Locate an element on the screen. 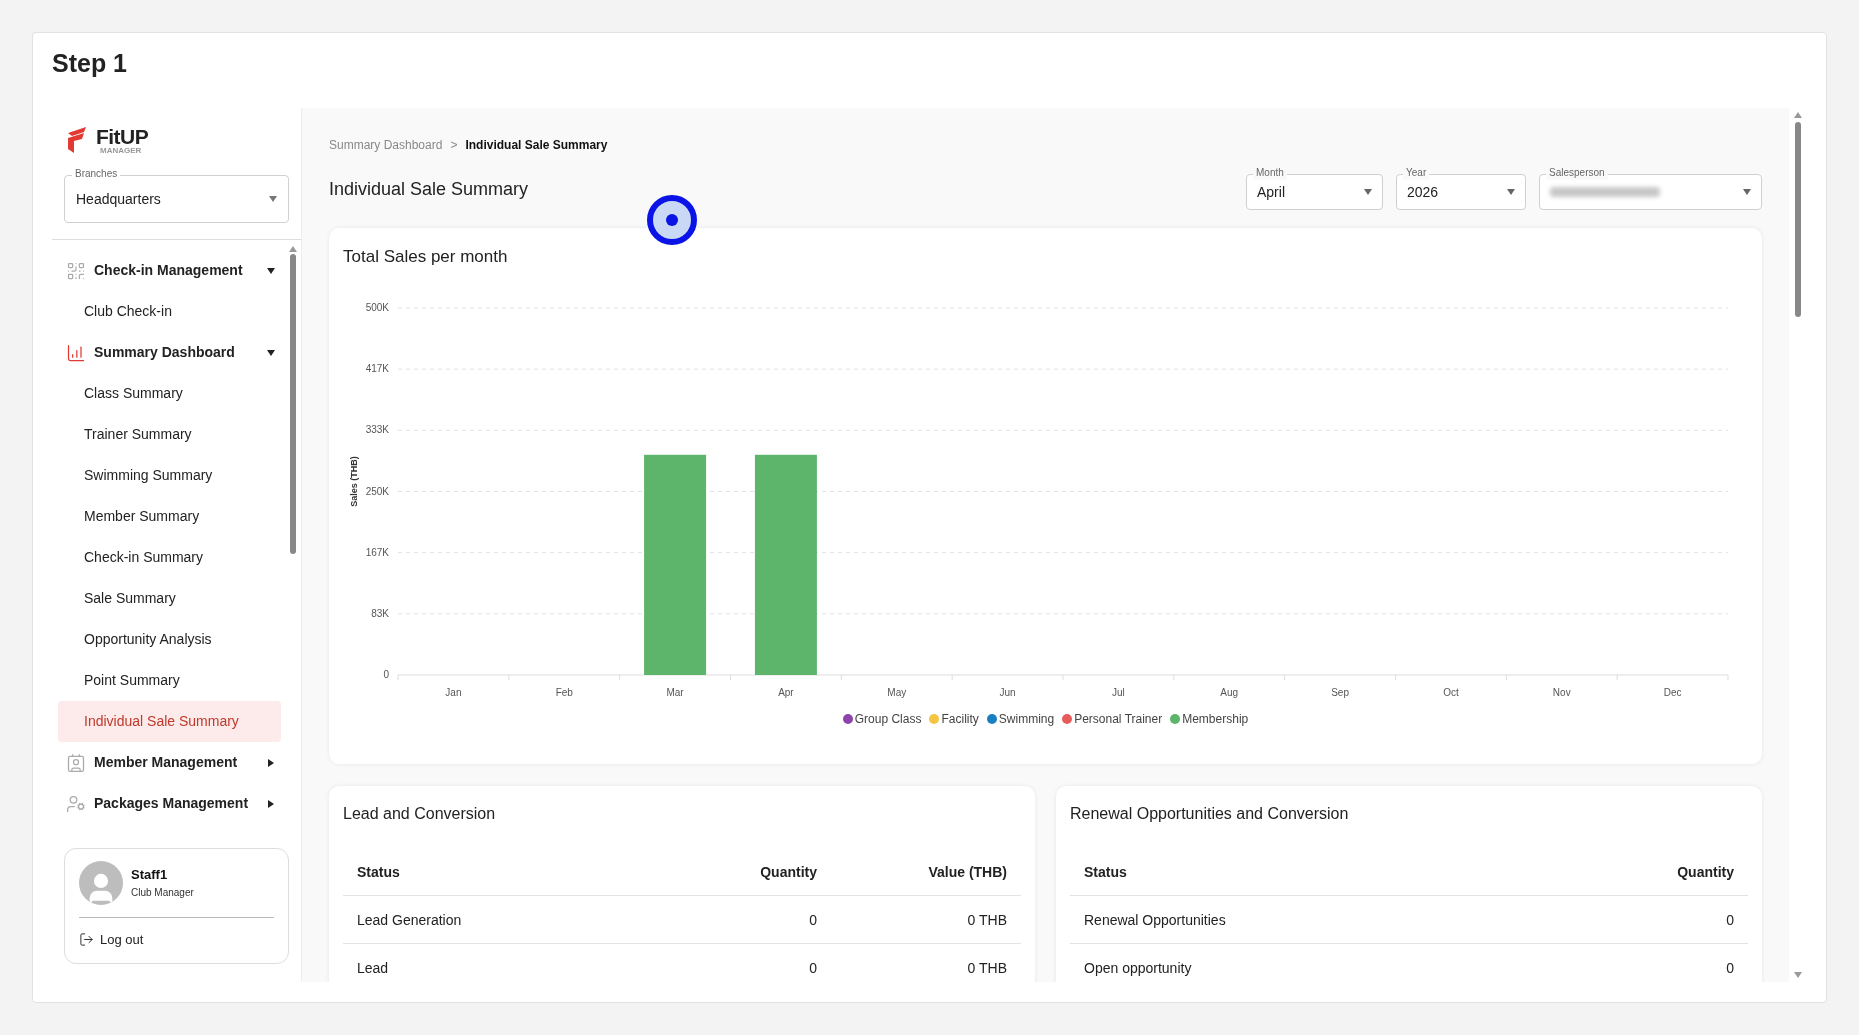 This screenshot has height=1035, width=1859. y-tick-label: 0 is located at coordinates (386, 674).